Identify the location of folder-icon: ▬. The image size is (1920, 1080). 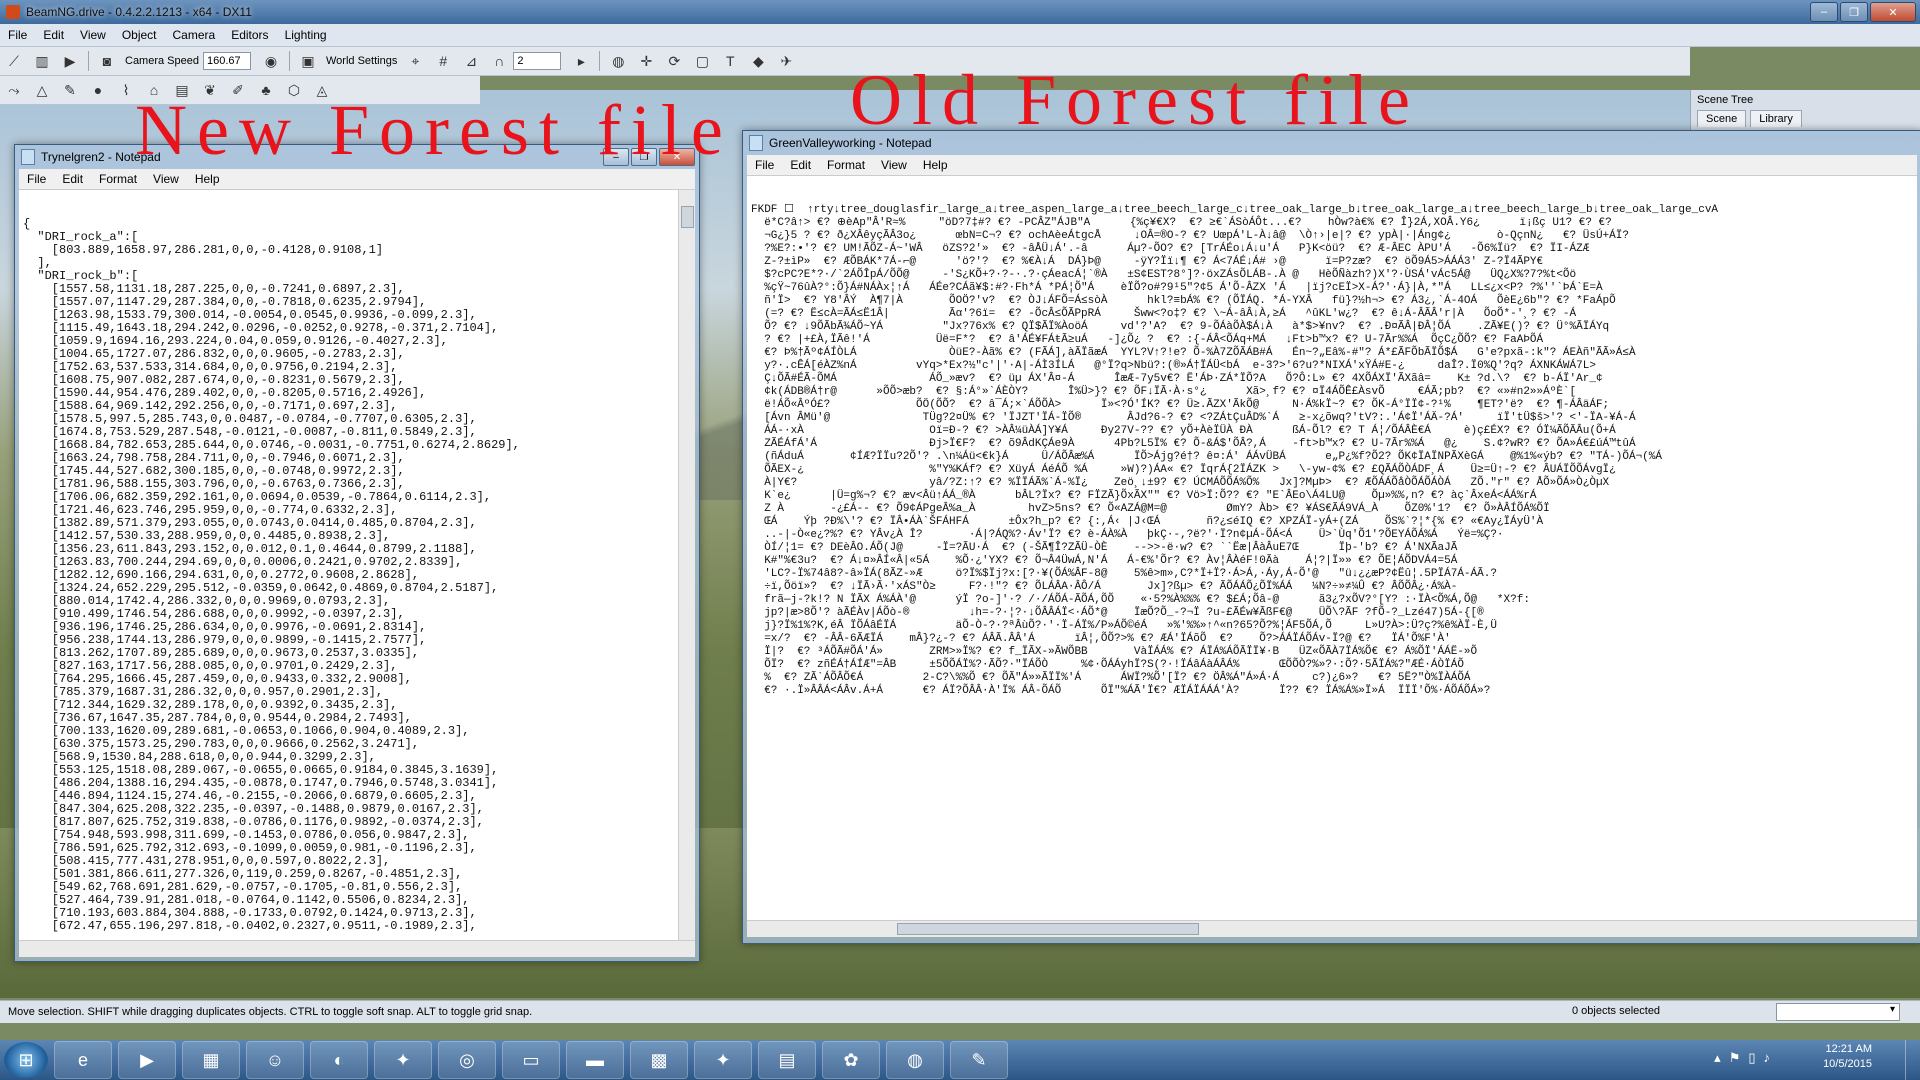
(595, 1060).